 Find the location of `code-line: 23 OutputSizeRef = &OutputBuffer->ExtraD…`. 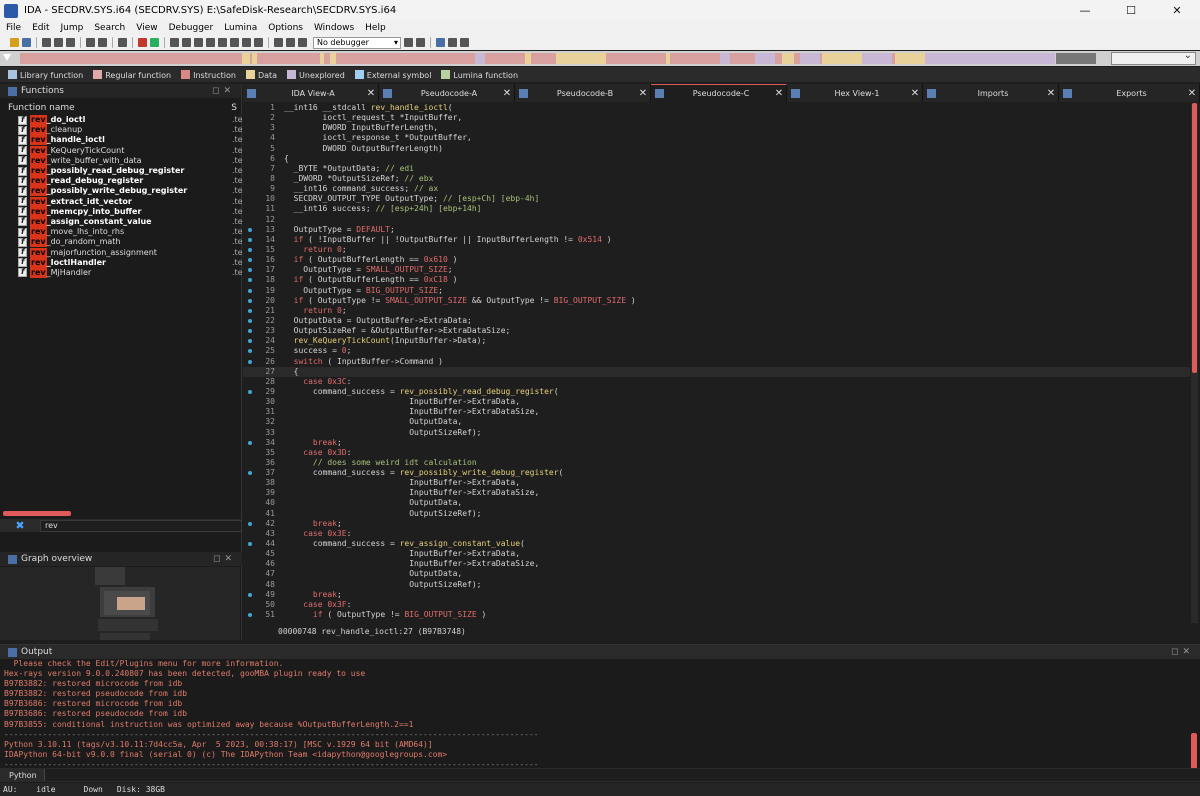

code-line: 23 OutputSizeRef = &OutputBuffer->ExtraD… is located at coordinates (716, 331).